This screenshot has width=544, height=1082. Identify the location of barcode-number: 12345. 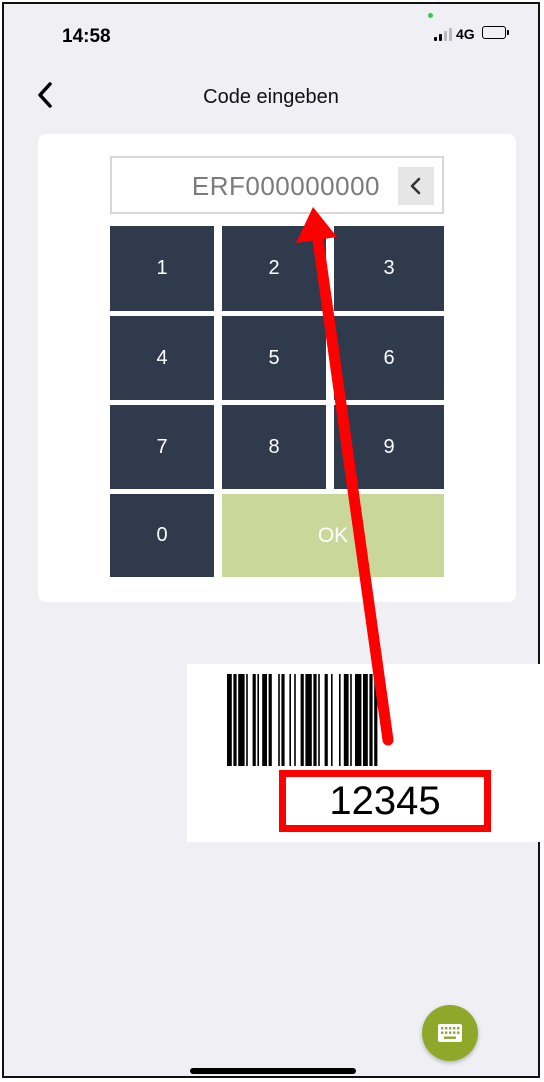
(385, 800).